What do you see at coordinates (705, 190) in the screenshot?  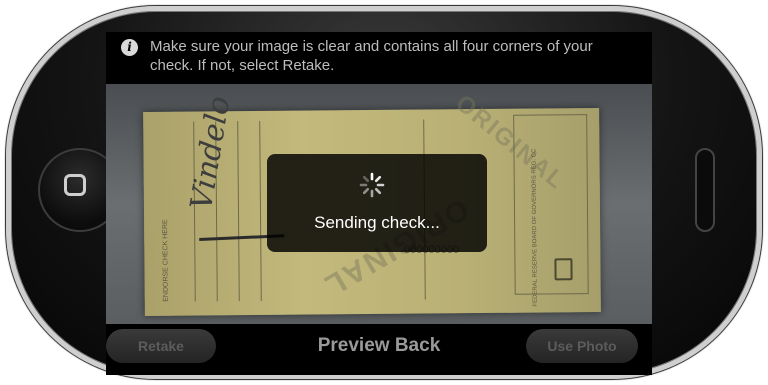 I see `speaker-grille` at bounding box center [705, 190].